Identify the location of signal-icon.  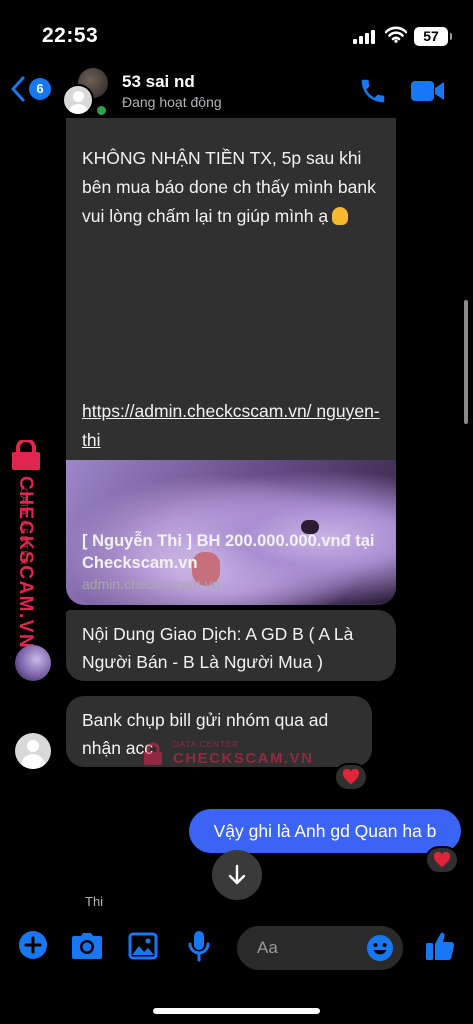
(364, 37).